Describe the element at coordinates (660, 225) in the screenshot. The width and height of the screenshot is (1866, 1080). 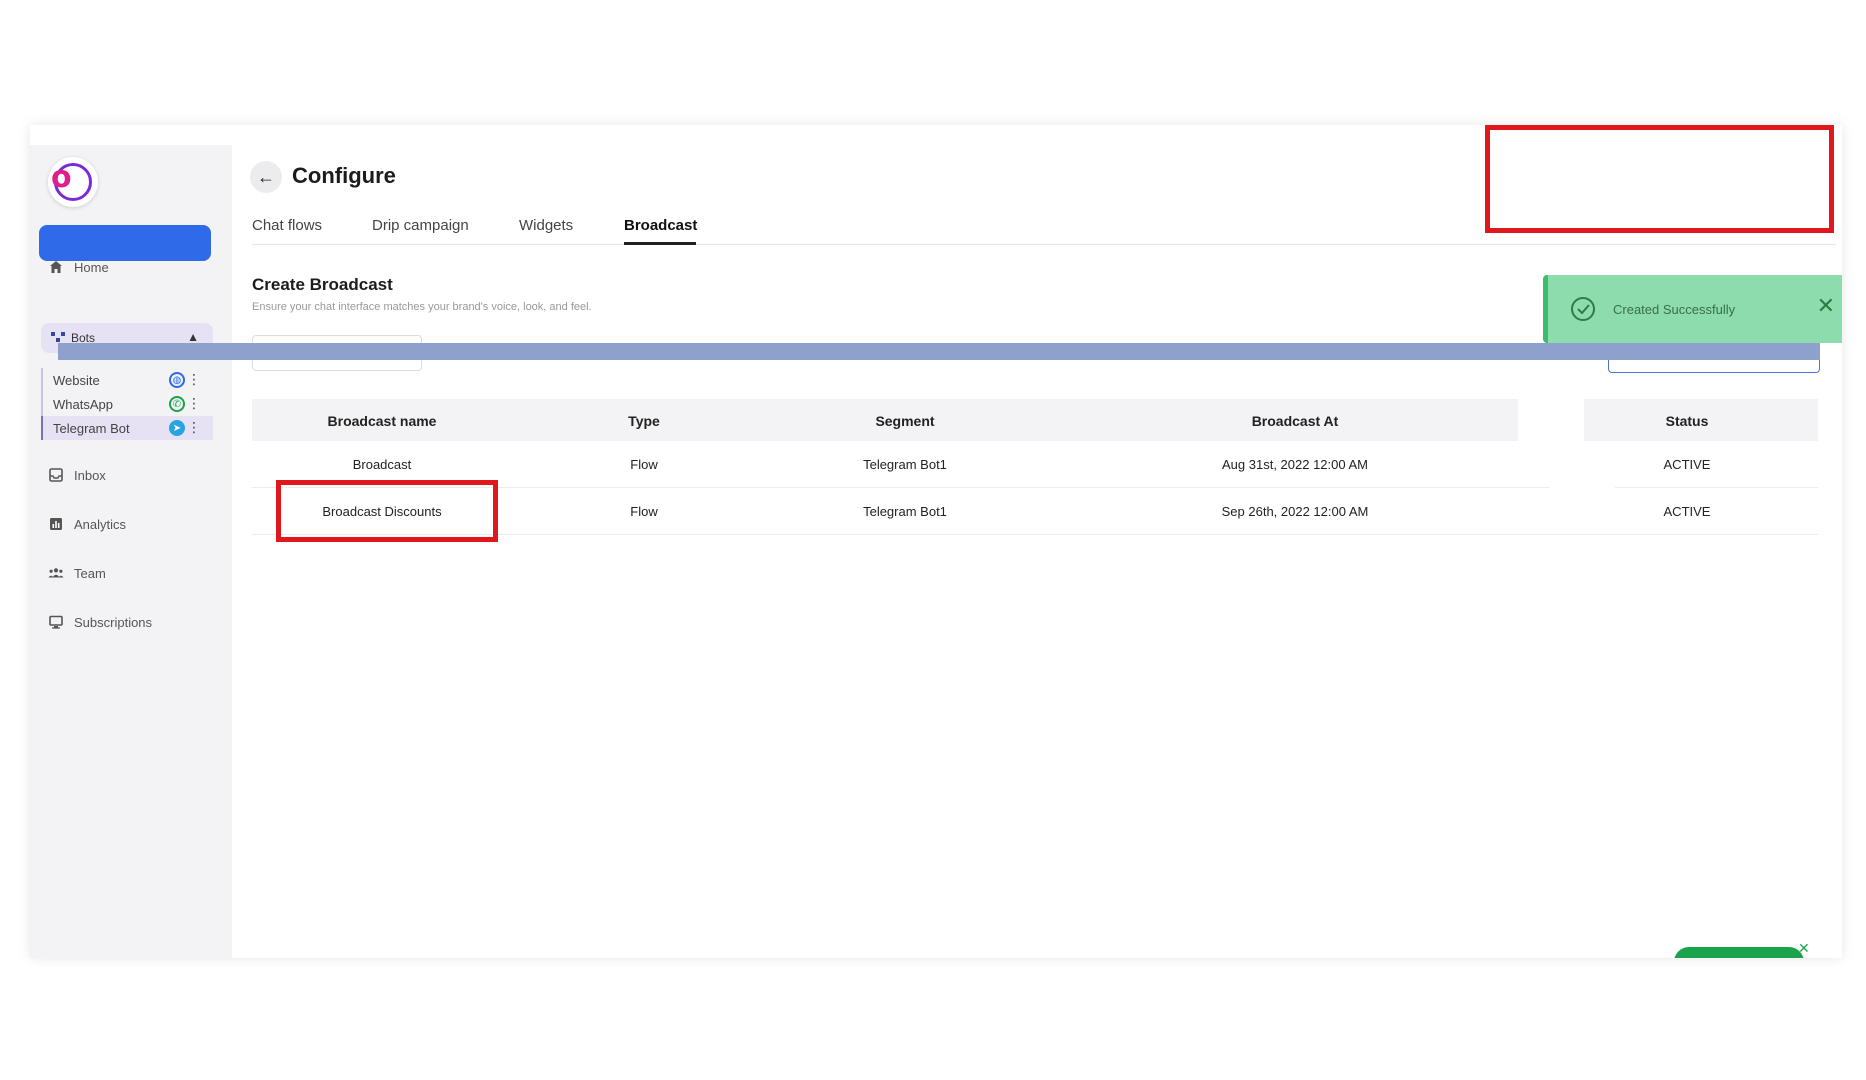
I see `tab-broadcast: Broadcast` at that location.